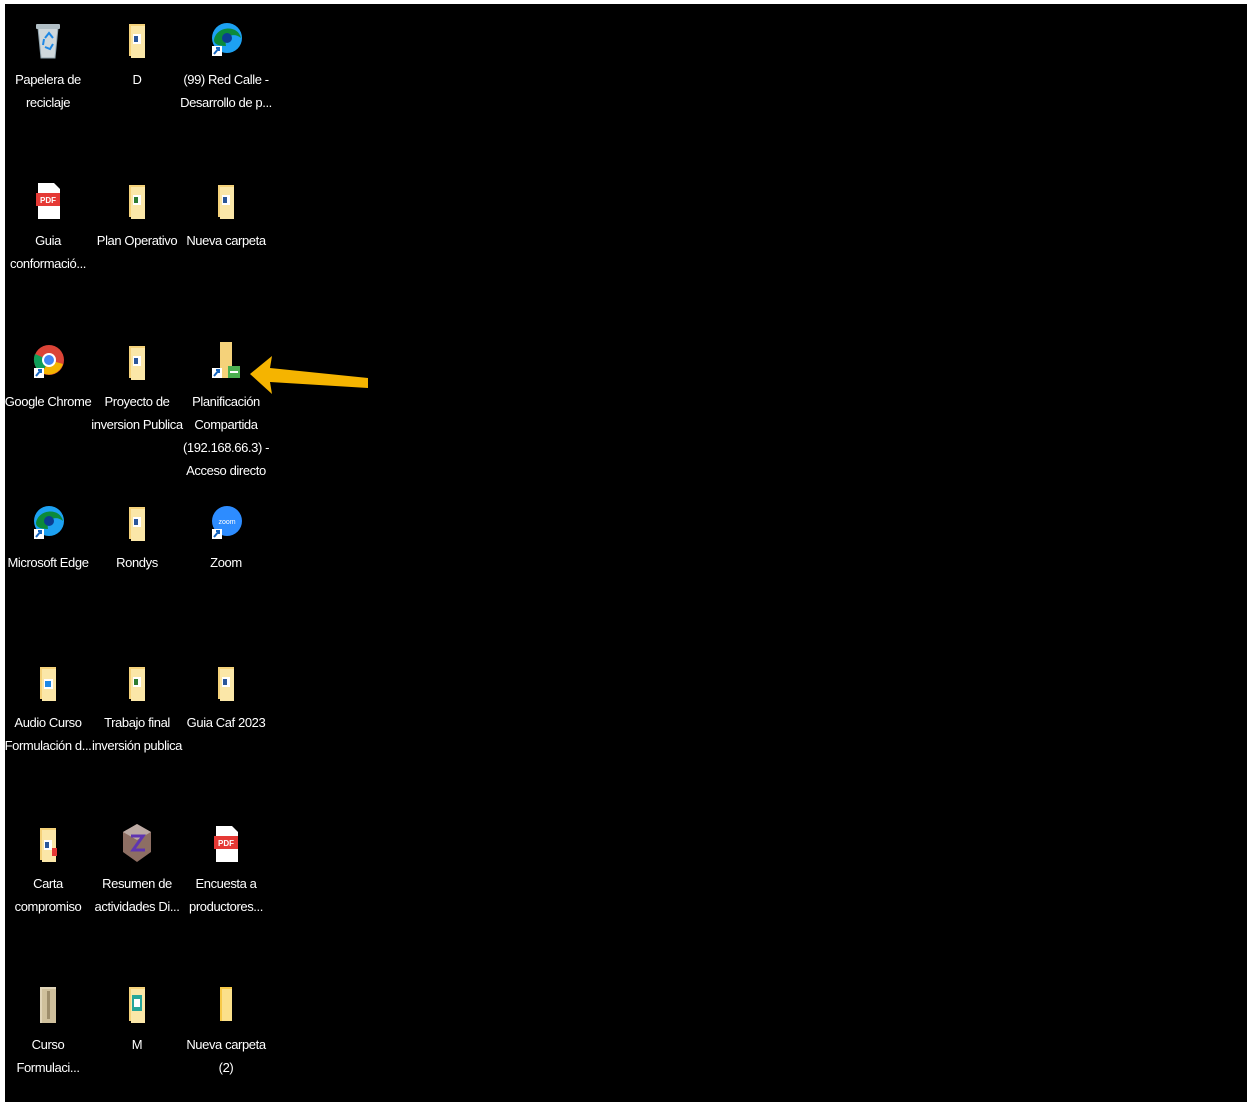  What do you see at coordinates (226, 1004) in the screenshot?
I see `folder-icon` at bounding box center [226, 1004].